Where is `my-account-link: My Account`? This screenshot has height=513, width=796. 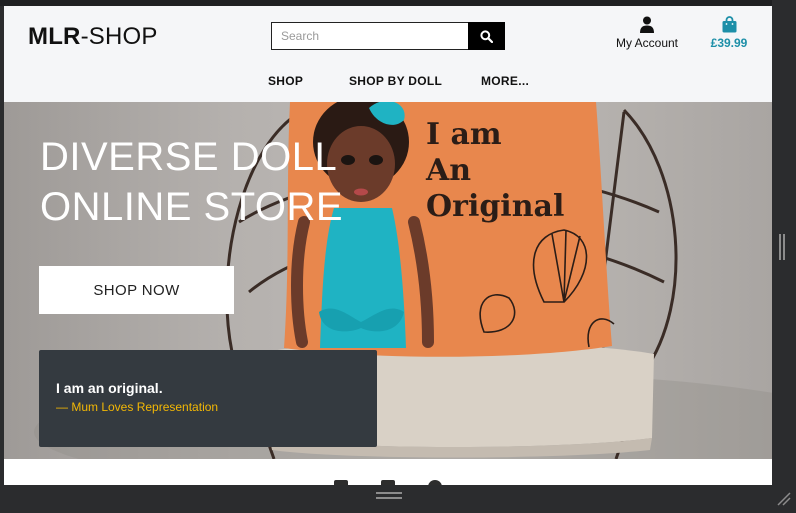 my-account-link: My Account is located at coordinates (647, 33).